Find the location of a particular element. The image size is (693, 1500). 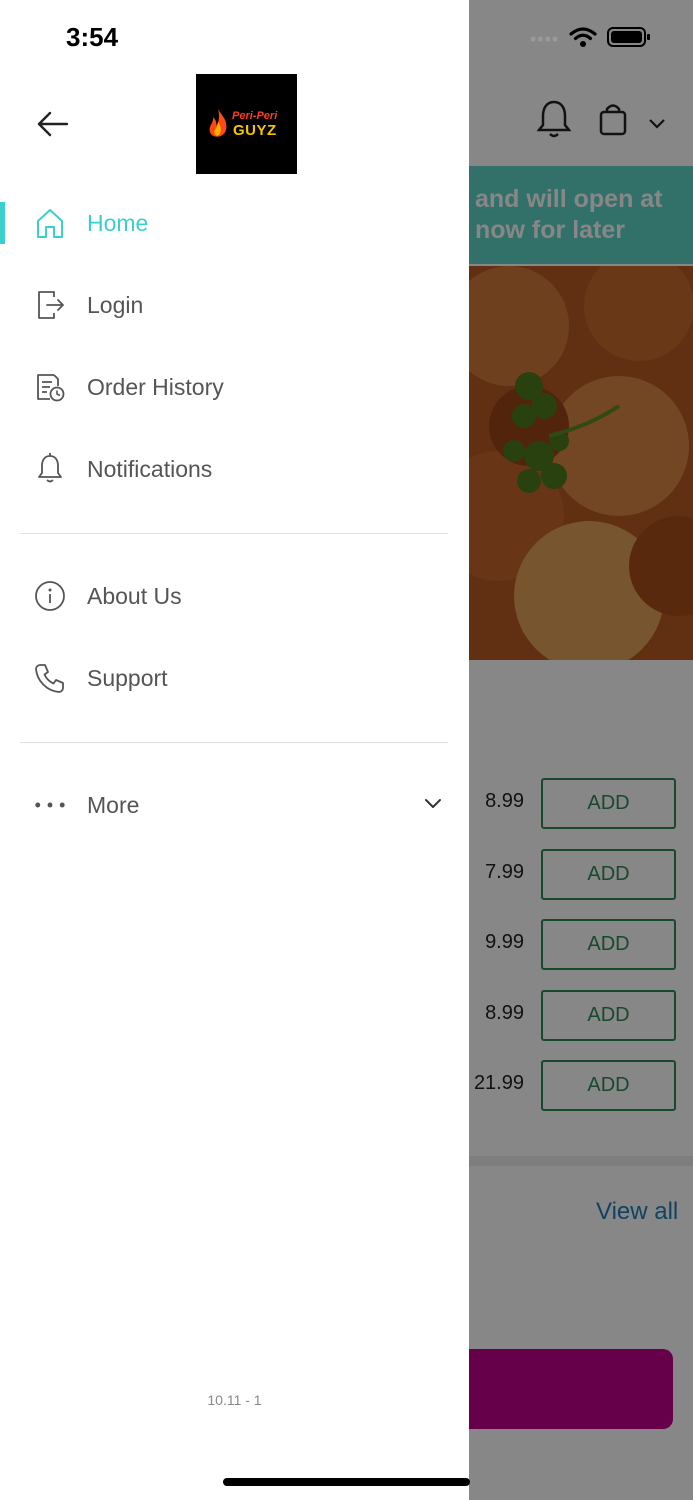

signal-icon: •••• is located at coordinates (545, 38).